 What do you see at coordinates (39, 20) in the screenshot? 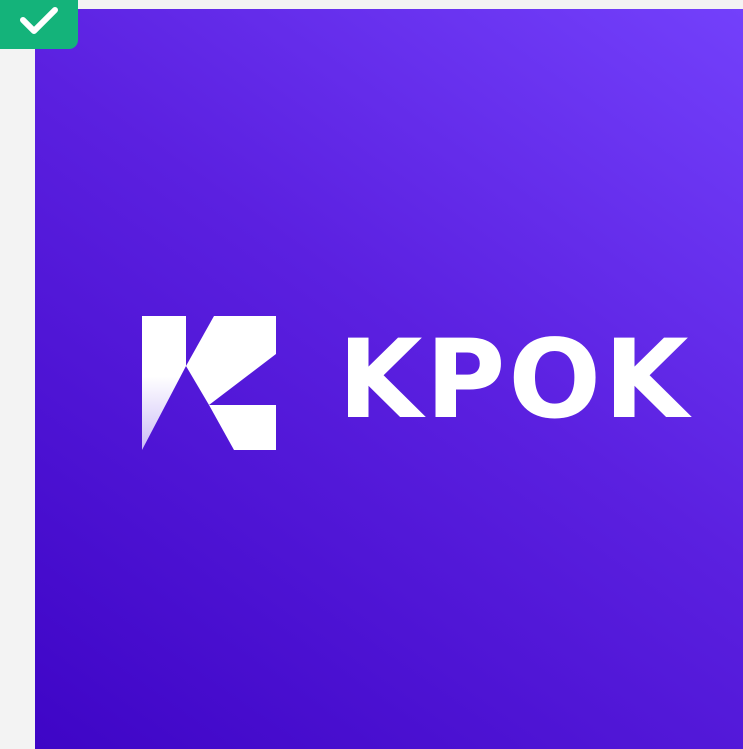
I see `checkmark-icon` at bounding box center [39, 20].